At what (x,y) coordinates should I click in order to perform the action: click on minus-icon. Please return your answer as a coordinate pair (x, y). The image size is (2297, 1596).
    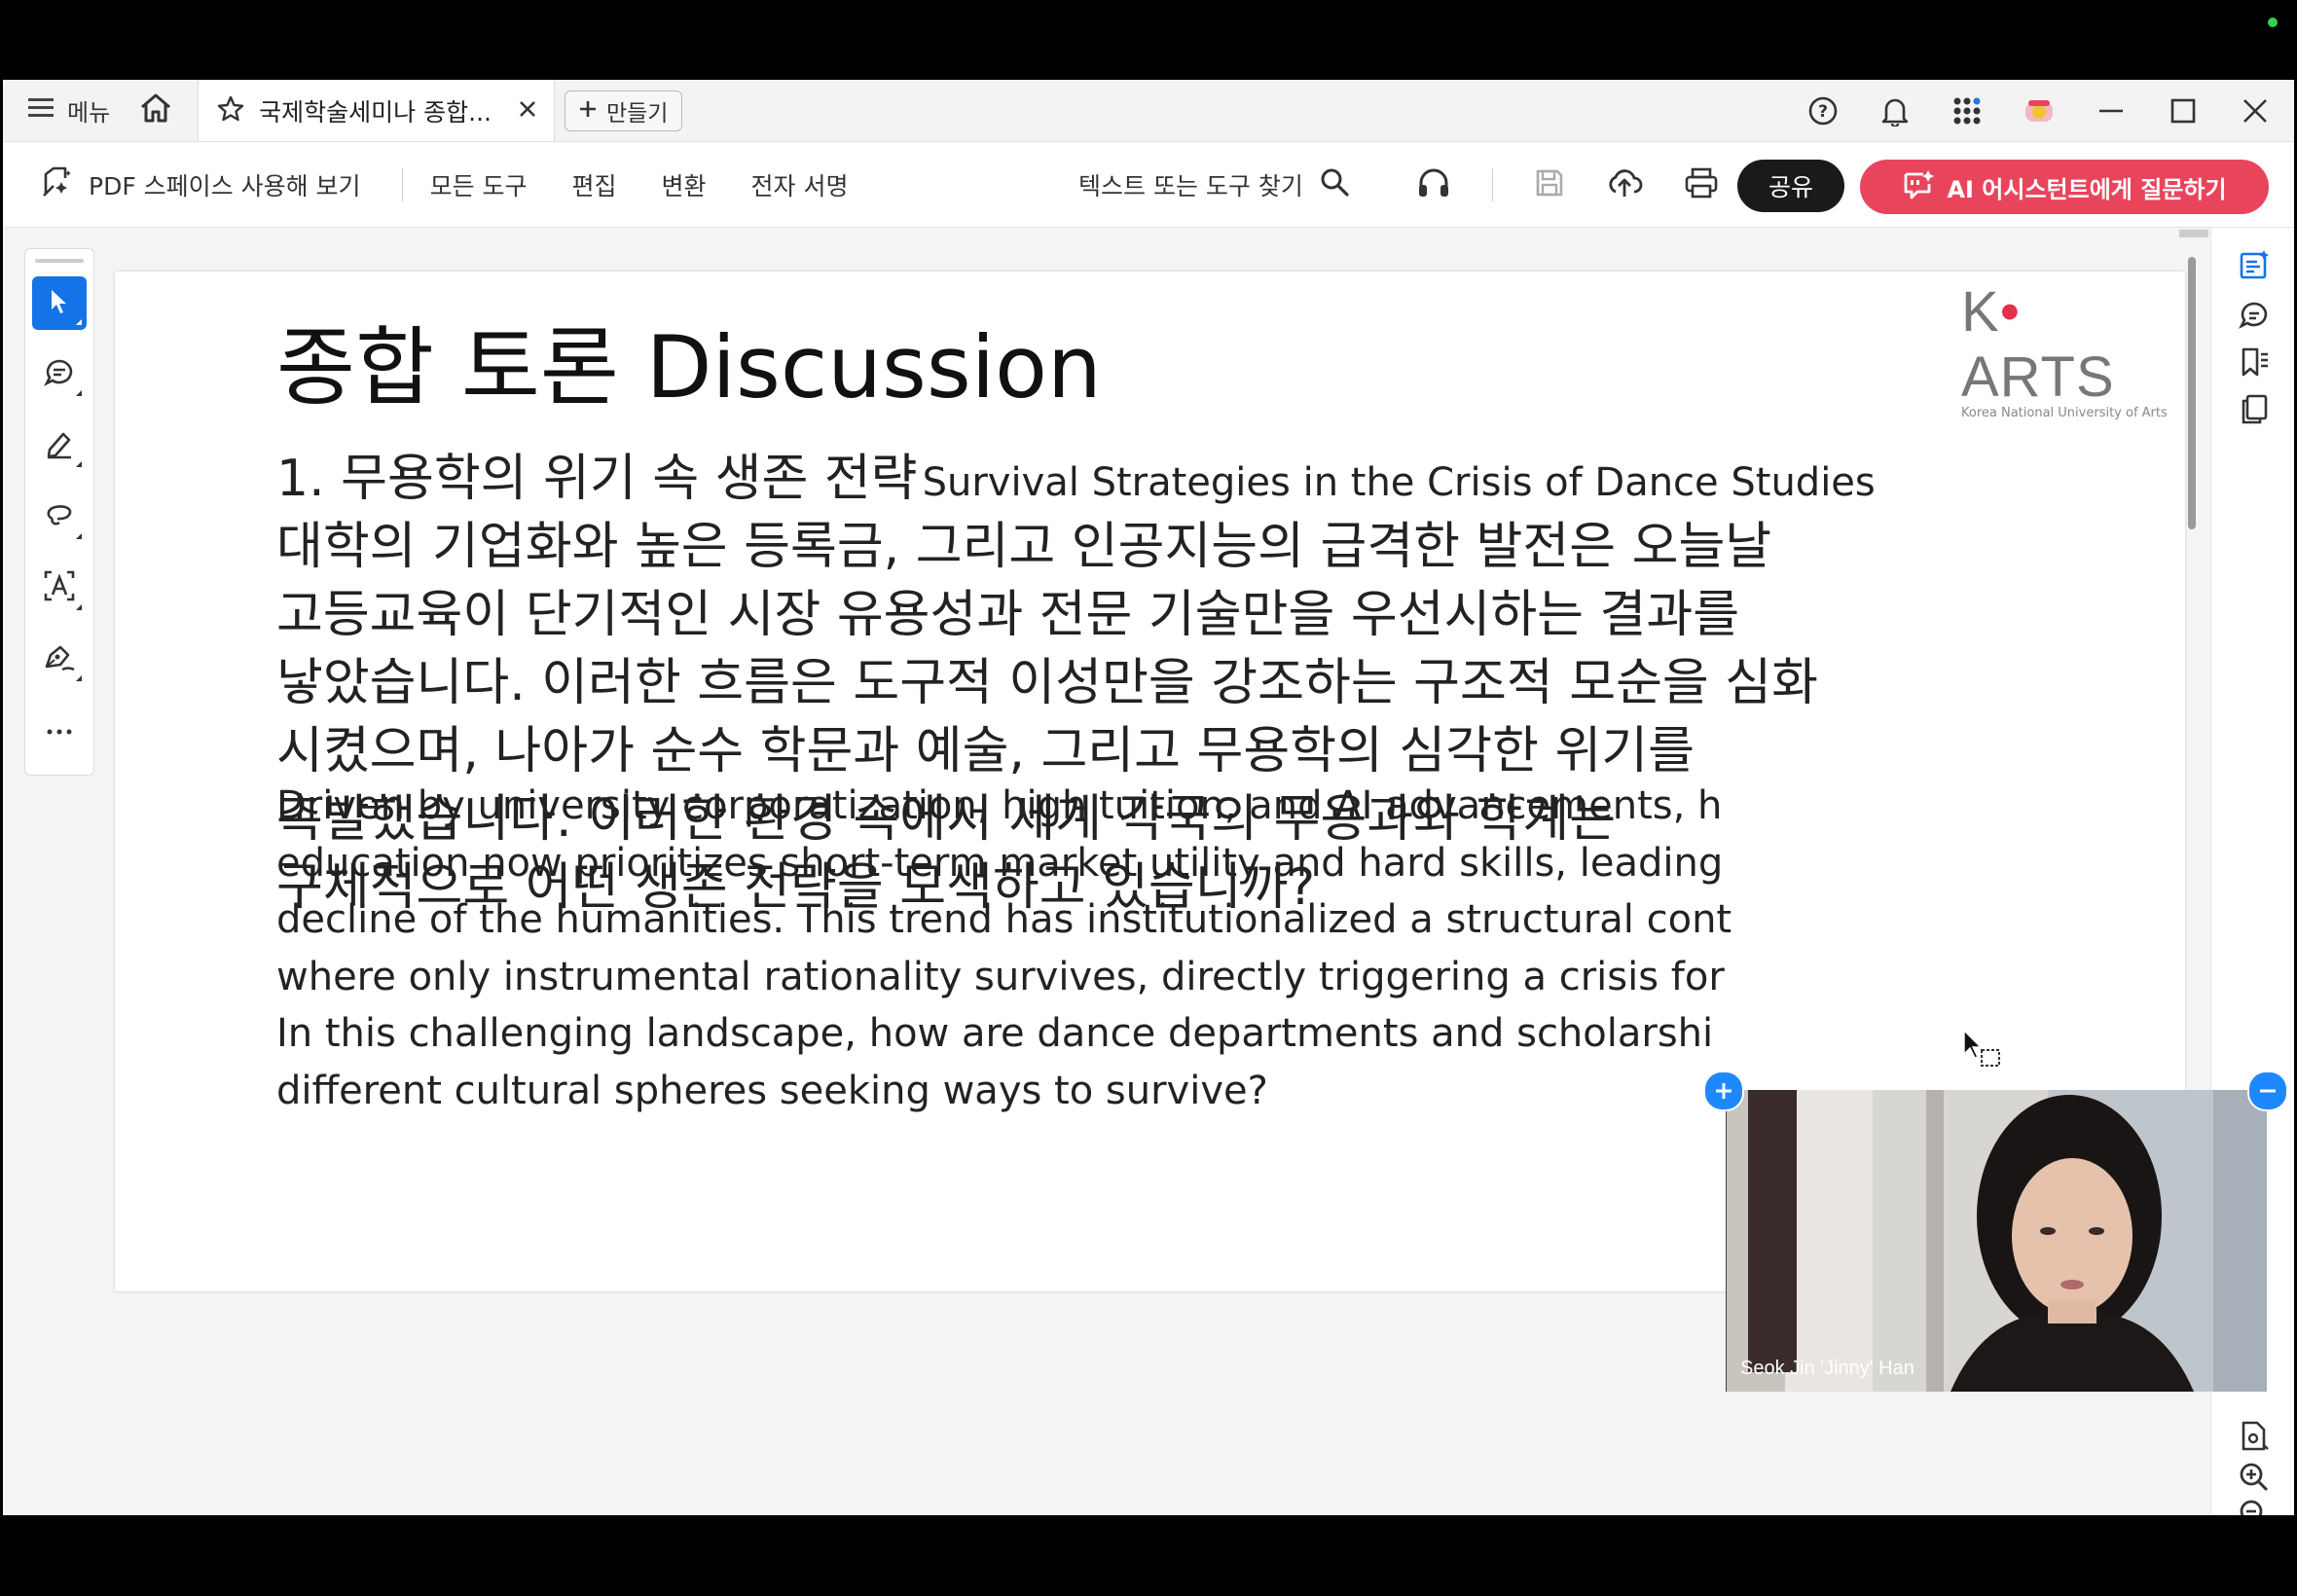
    Looking at the image, I should click on (2268, 1091).